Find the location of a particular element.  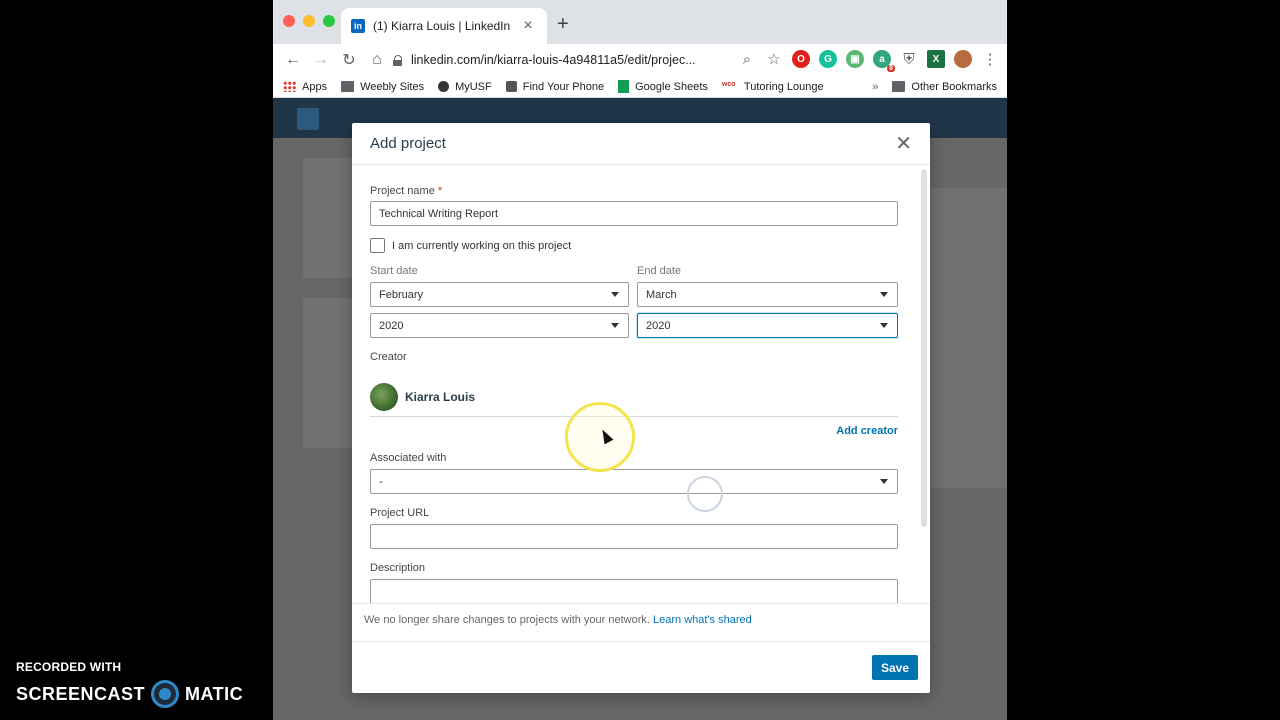

currently-working-checkbox is located at coordinates (377, 245).